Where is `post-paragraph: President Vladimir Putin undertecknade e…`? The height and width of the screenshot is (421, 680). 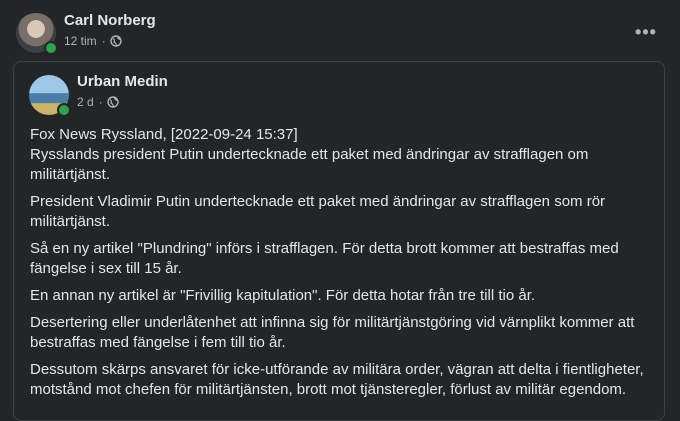
post-paragraph: President Vladimir Putin undertecknade e… is located at coordinates (318, 211).